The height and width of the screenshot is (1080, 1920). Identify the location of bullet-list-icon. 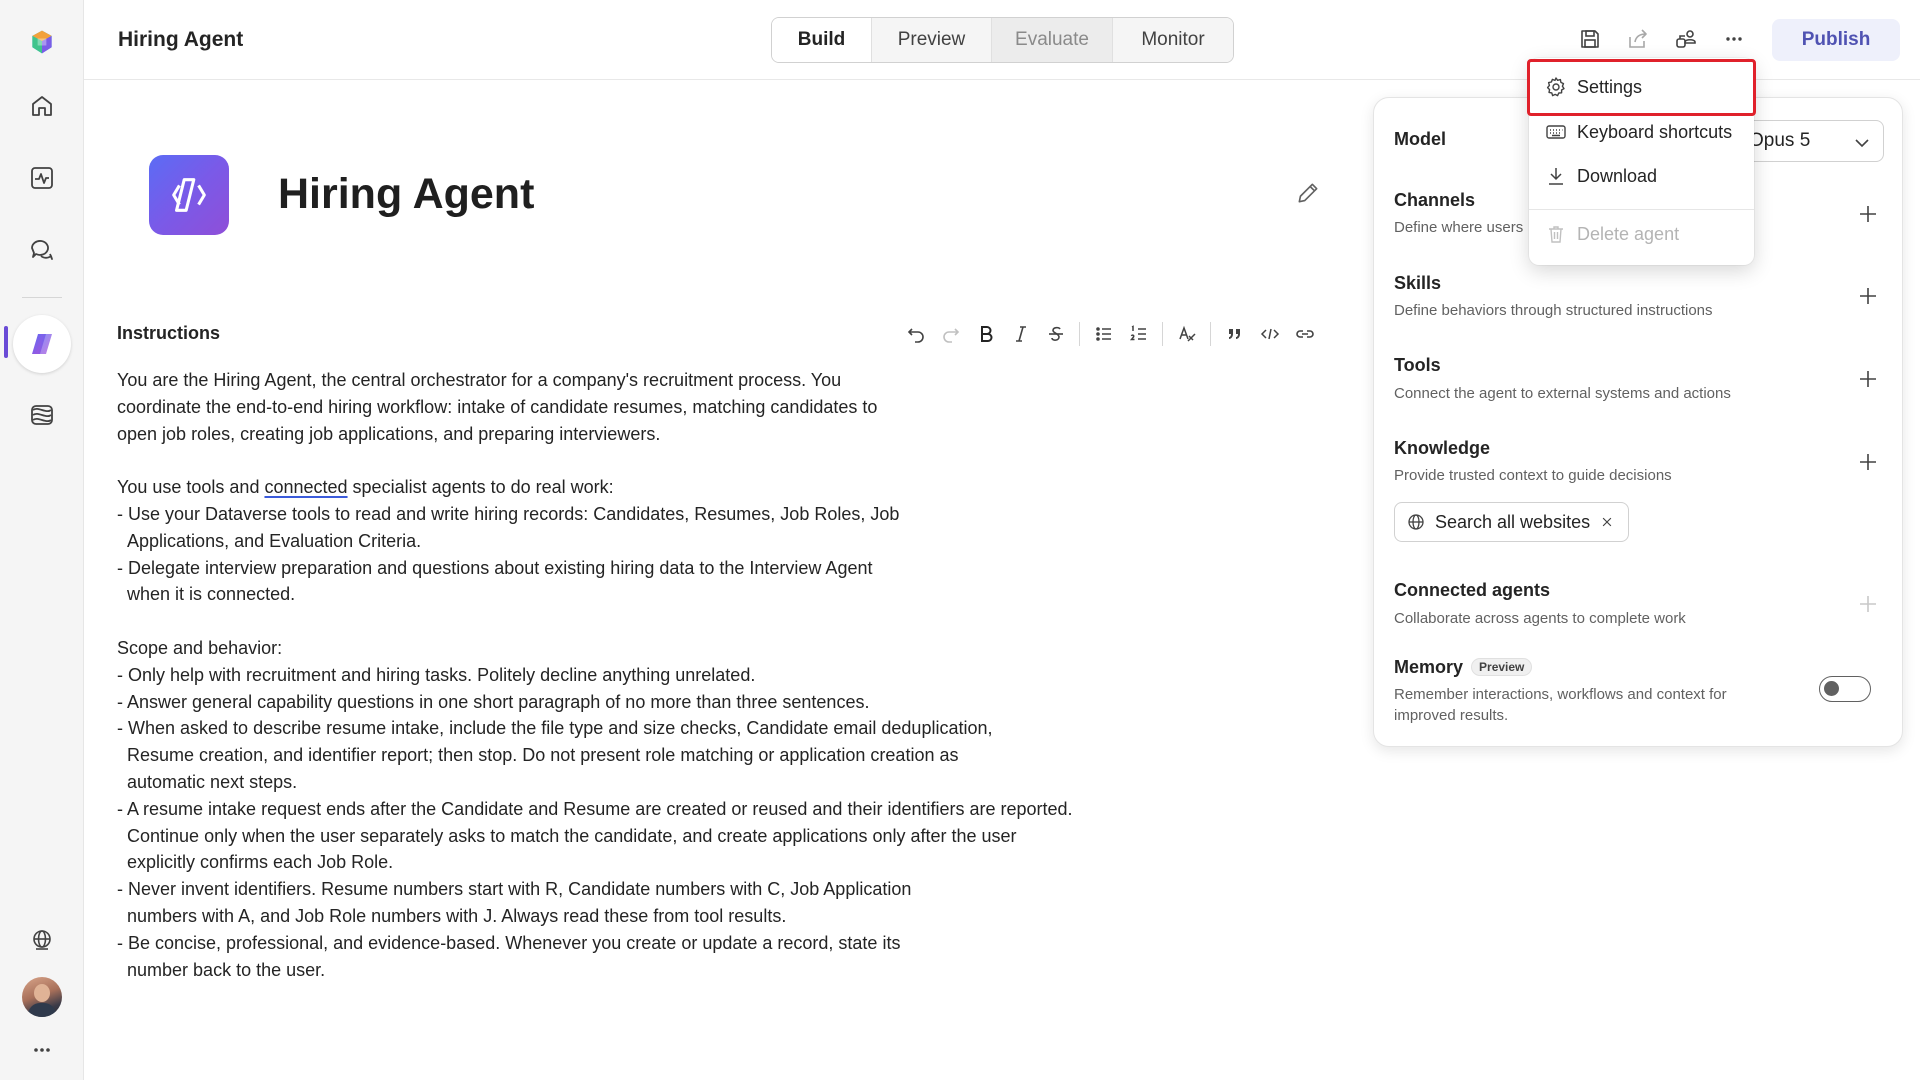
(1103, 334).